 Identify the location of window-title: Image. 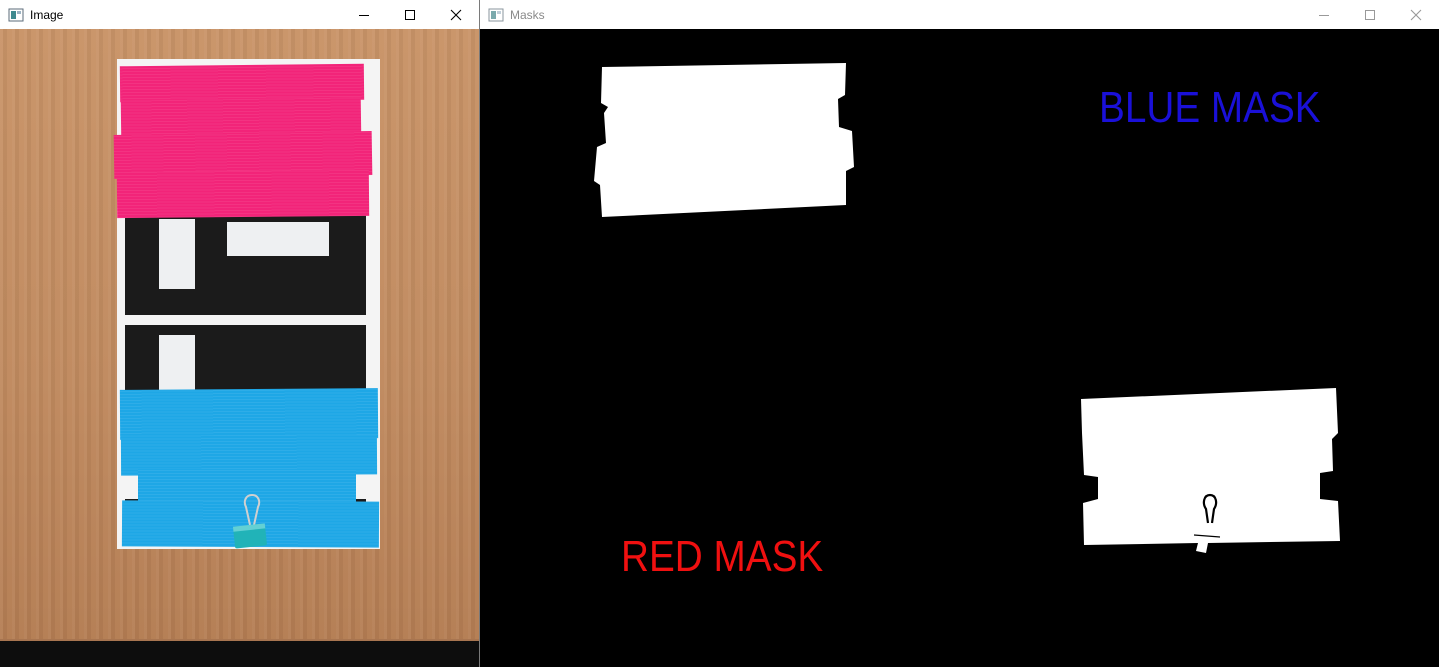
(47, 14).